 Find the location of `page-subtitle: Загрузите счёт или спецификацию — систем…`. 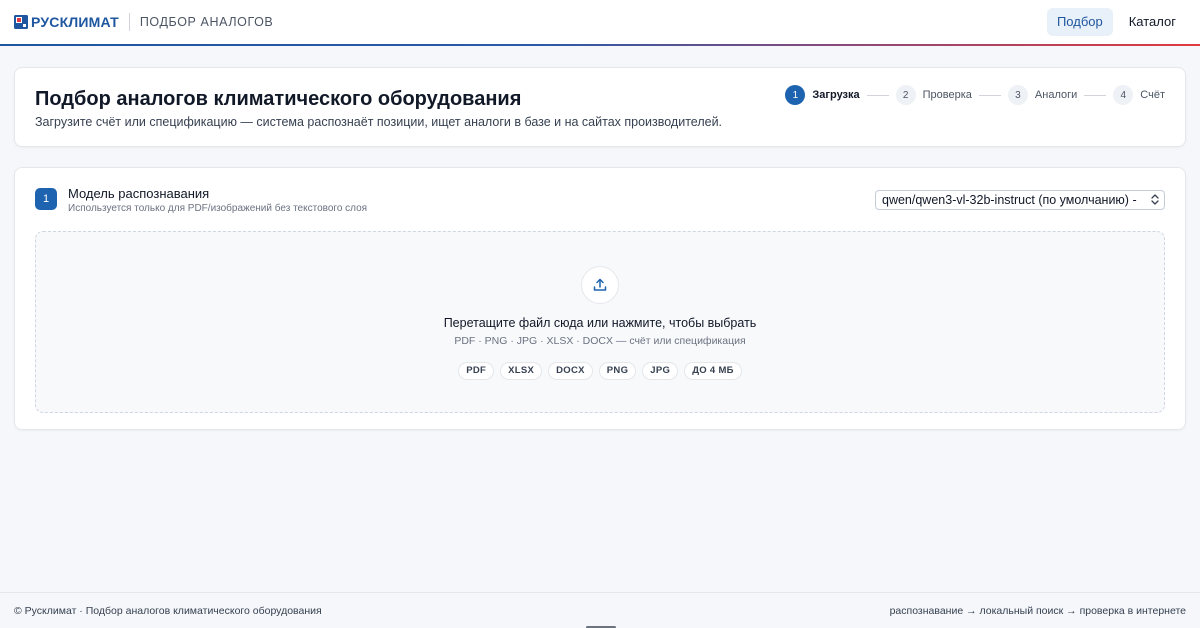

page-subtitle: Загрузите счёт или спецификацию — систем… is located at coordinates (379, 122).